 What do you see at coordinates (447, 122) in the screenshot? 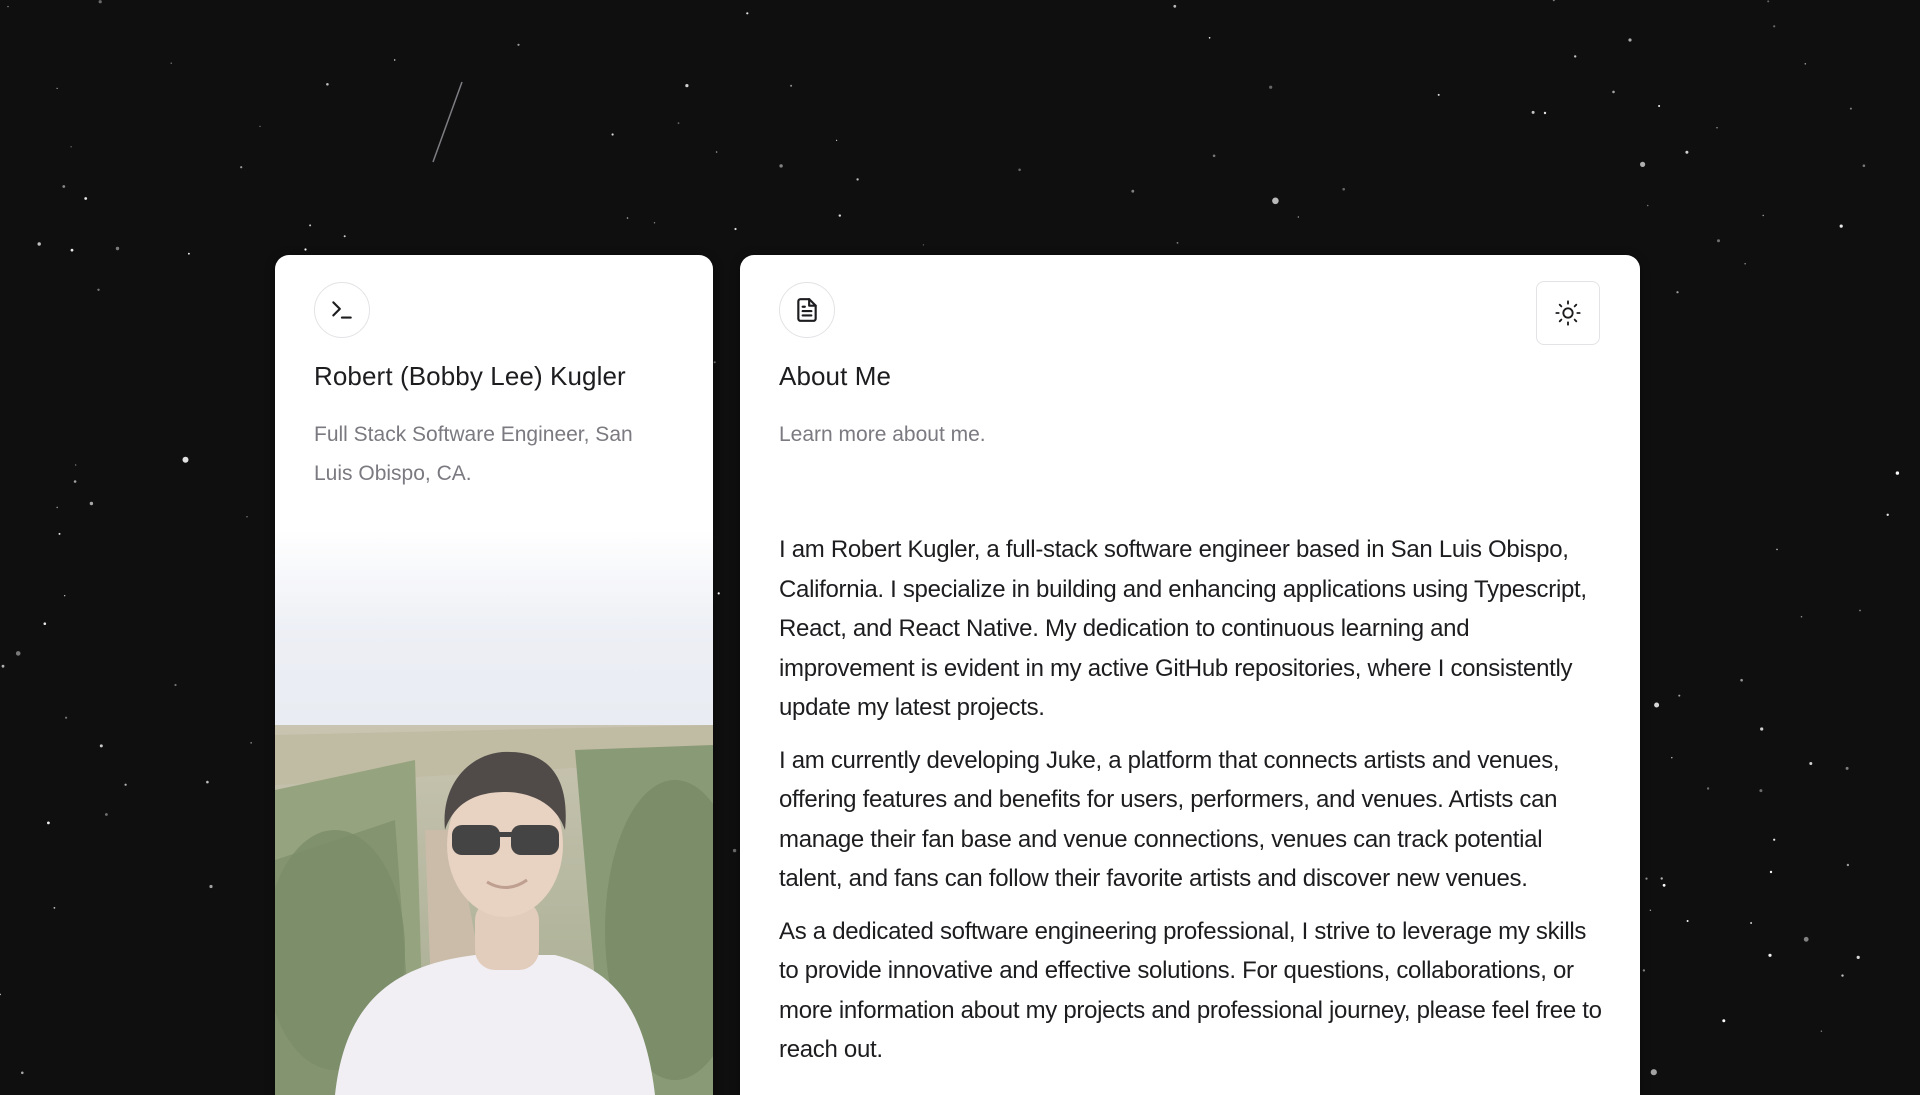
I see `shooting-star` at bounding box center [447, 122].